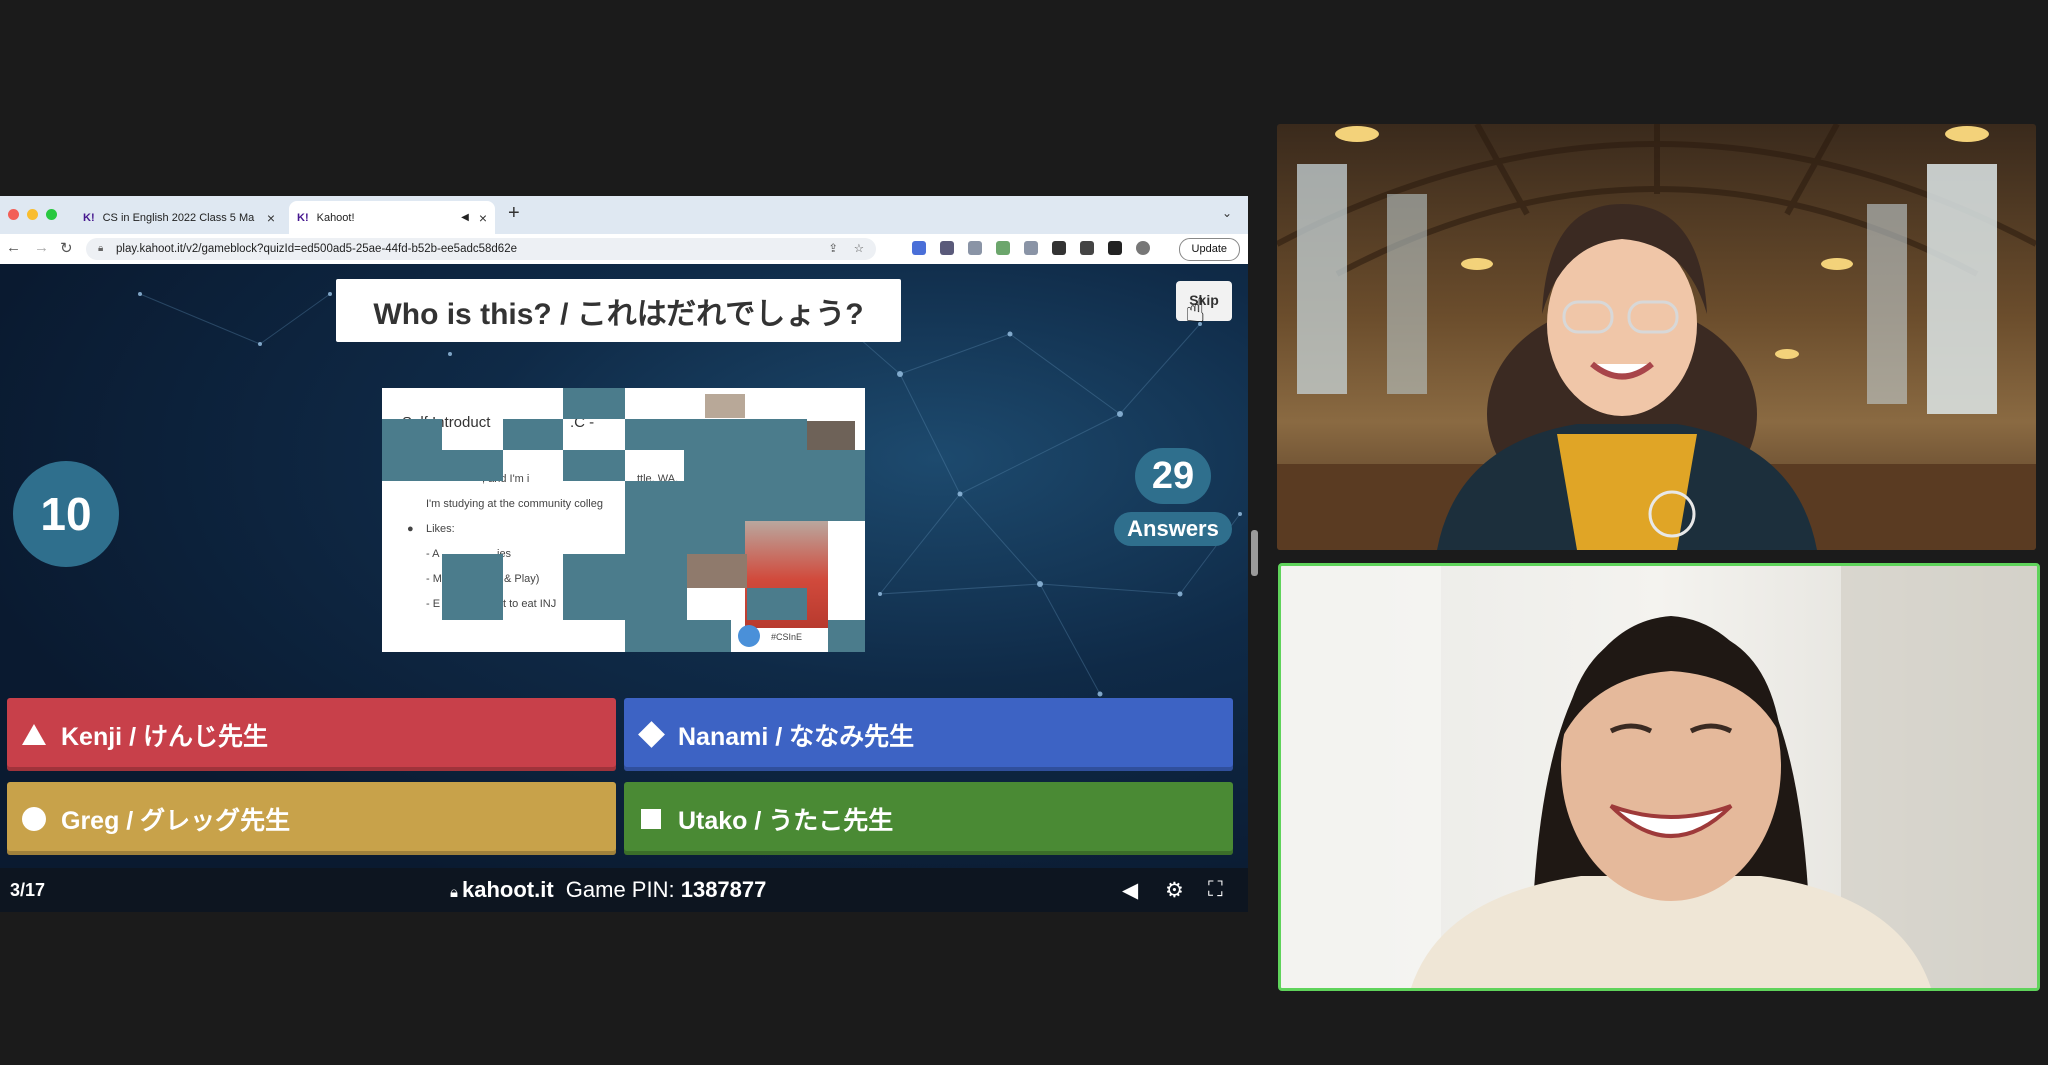  Describe the element at coordinates (530, 604) in the screenshot. I see `slide-text: t to eat INJ` at that location.